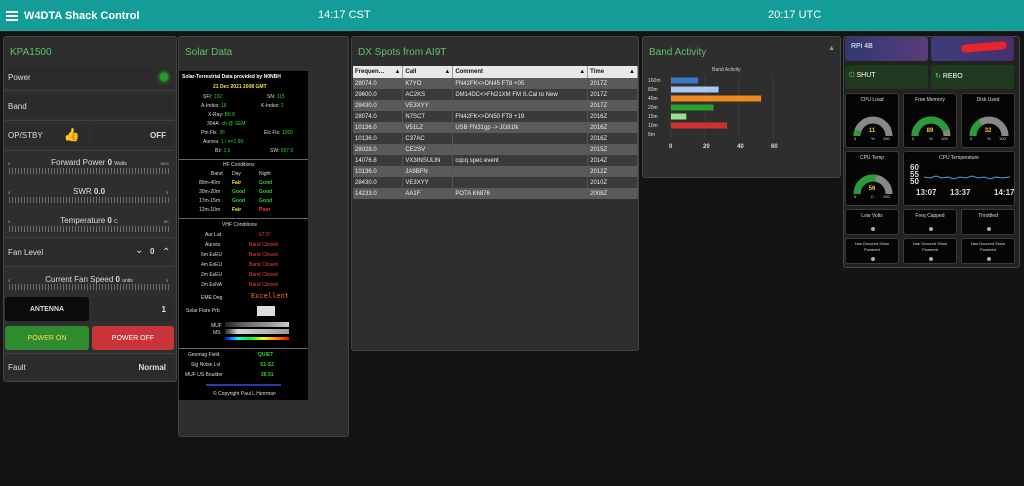 This screenshot has width=1024, height=486. I want to click on table-row: 28430.0 VE3XYY 2017Z, so click(495, 105).